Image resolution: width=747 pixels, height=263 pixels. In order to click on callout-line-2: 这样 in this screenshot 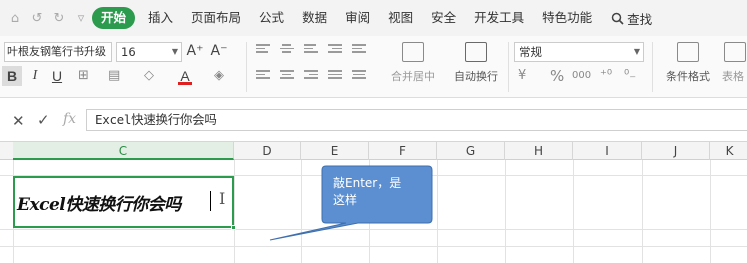, I will do `click(345, 200)`.